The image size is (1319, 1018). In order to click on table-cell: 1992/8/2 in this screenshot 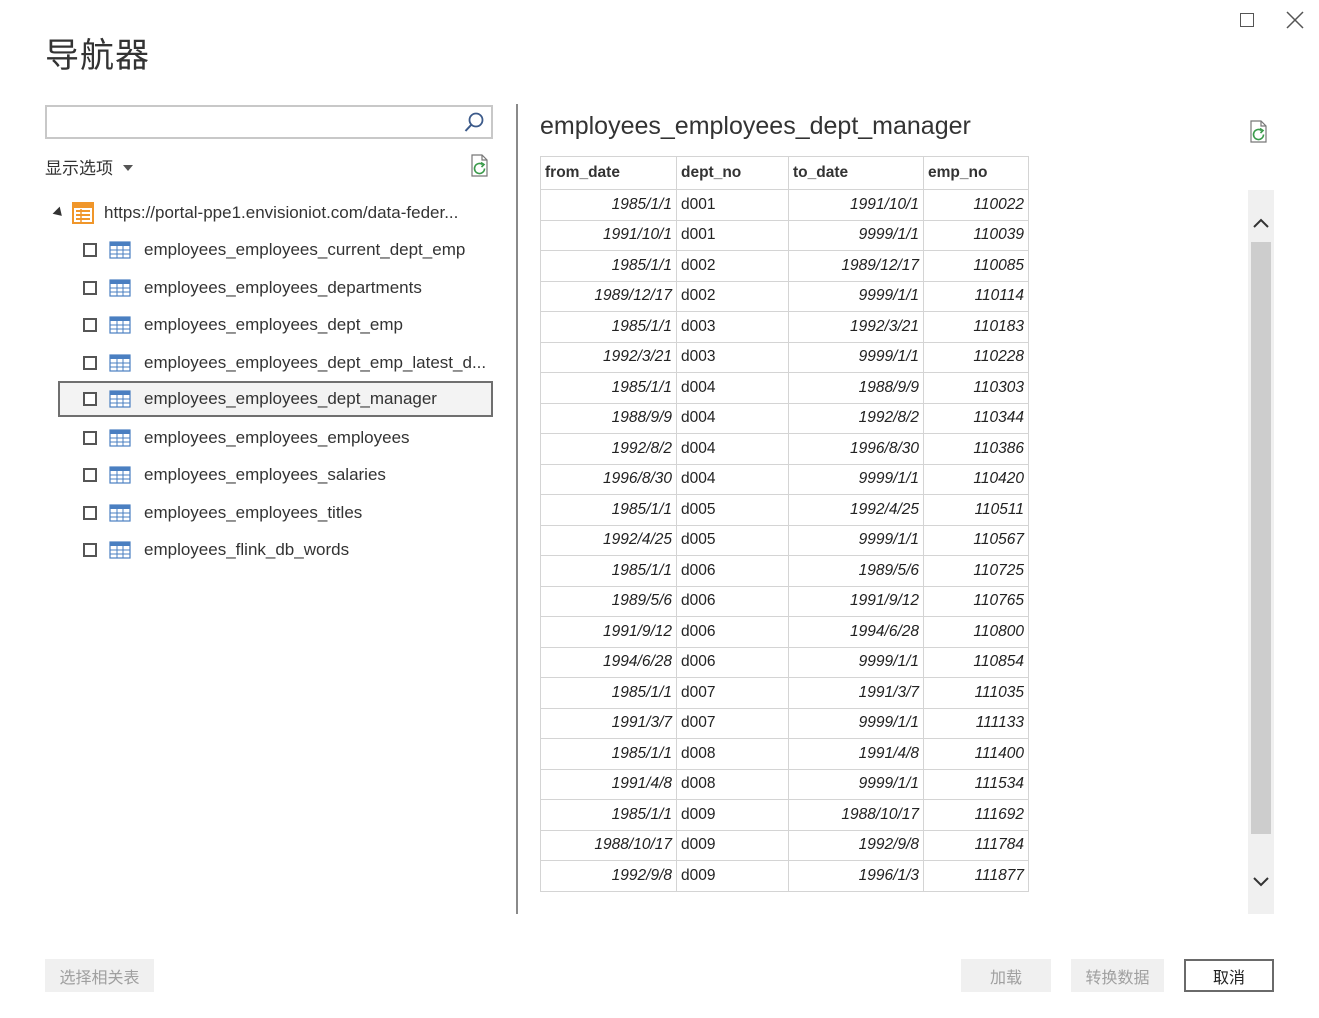, I will do `click(856, 418)`.